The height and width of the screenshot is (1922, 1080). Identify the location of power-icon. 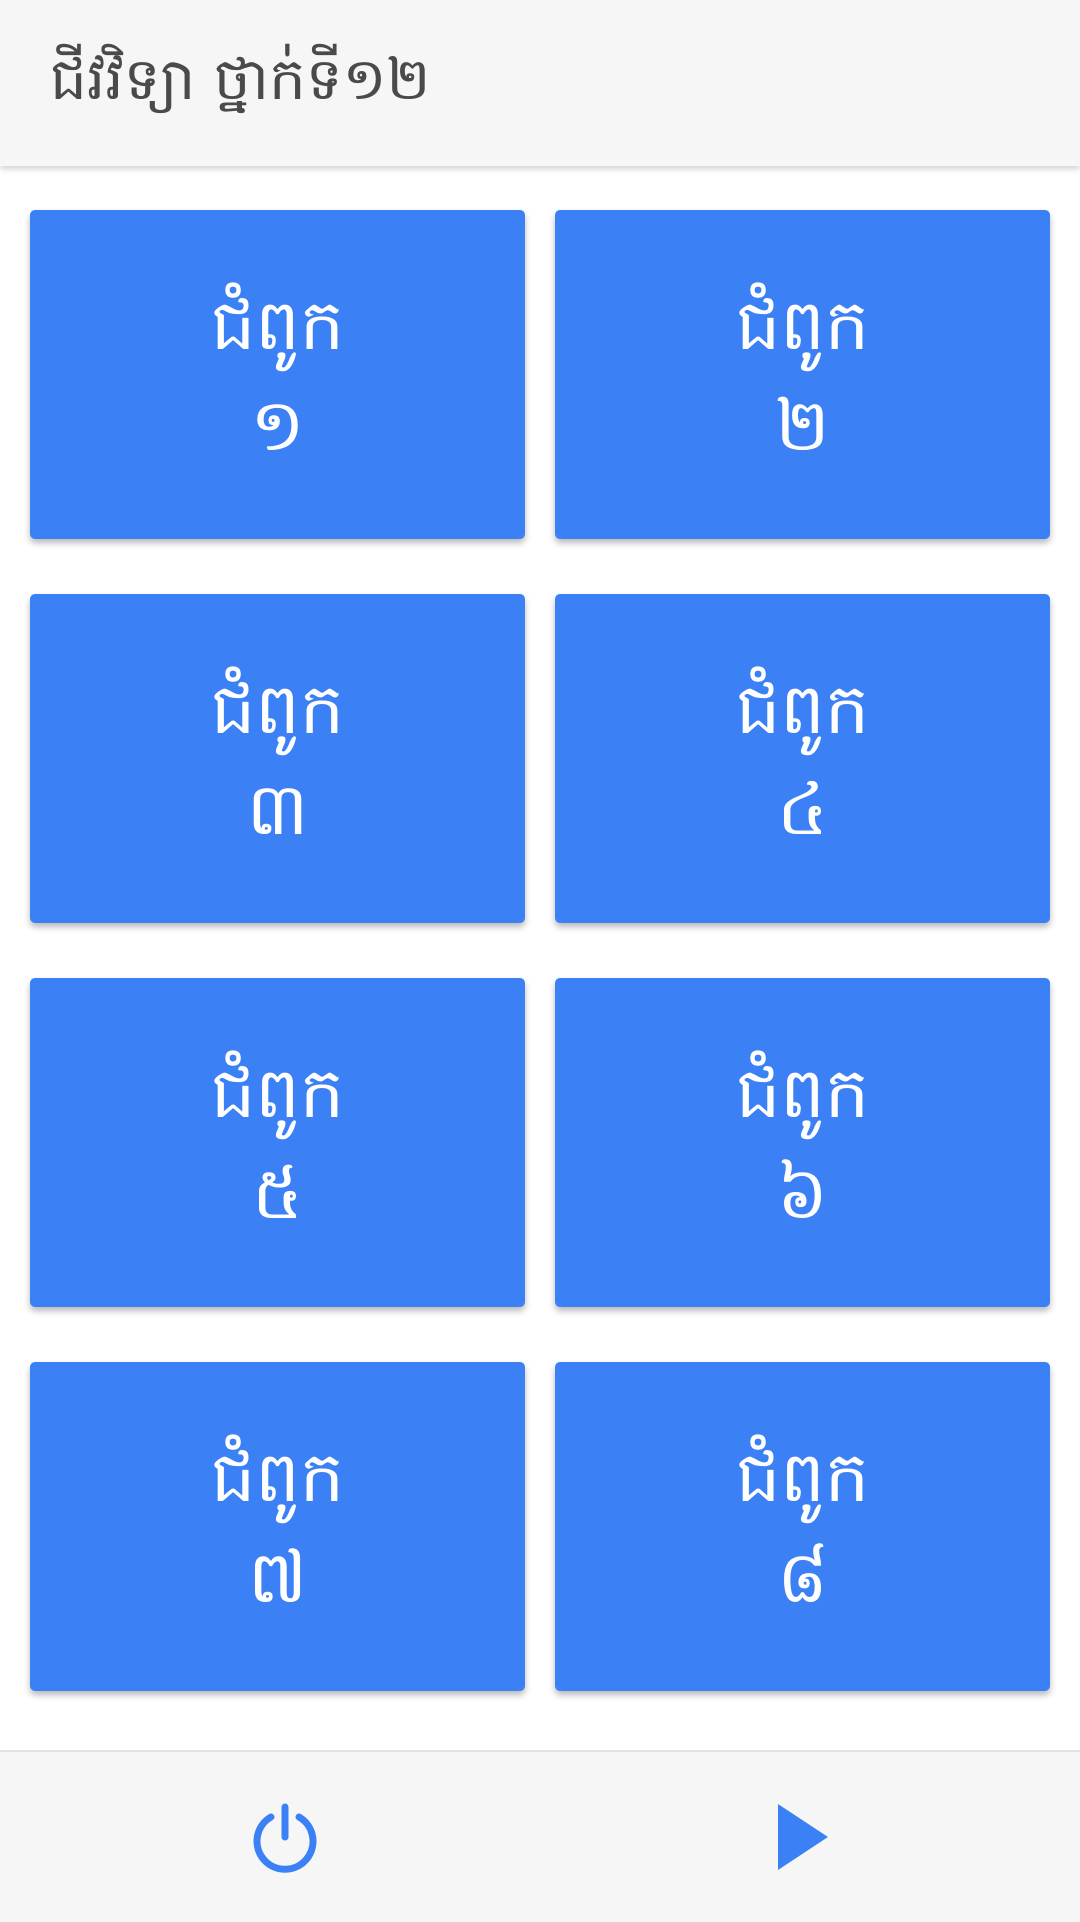
(285, 1838).